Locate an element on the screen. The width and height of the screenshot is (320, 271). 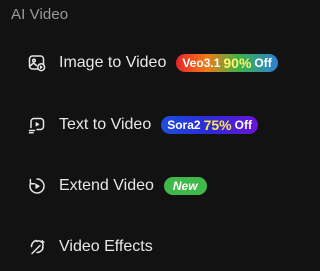
sora-discount-badge: Sora2 75% Off is located at coordinates (209, 125).